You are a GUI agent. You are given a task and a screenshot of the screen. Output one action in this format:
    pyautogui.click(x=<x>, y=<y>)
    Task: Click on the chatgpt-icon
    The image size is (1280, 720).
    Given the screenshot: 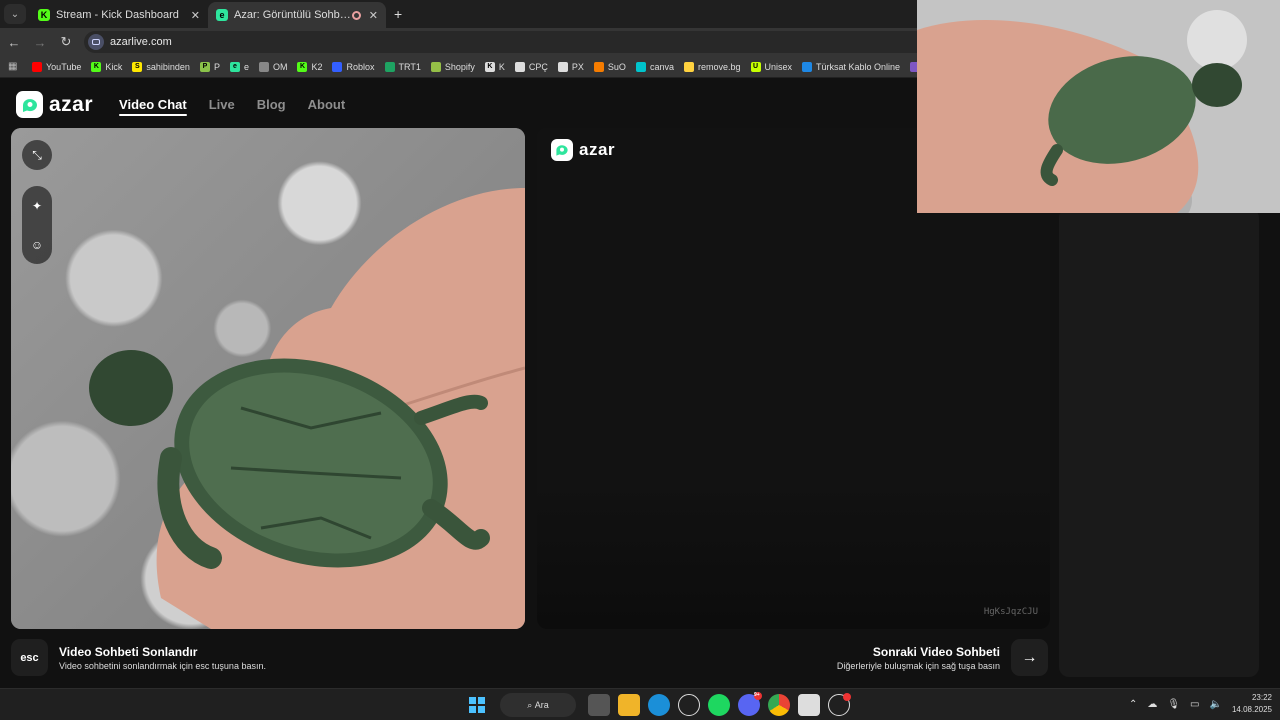 What is the action you would take?
    pyautogui.click(x=689, y=705)
    